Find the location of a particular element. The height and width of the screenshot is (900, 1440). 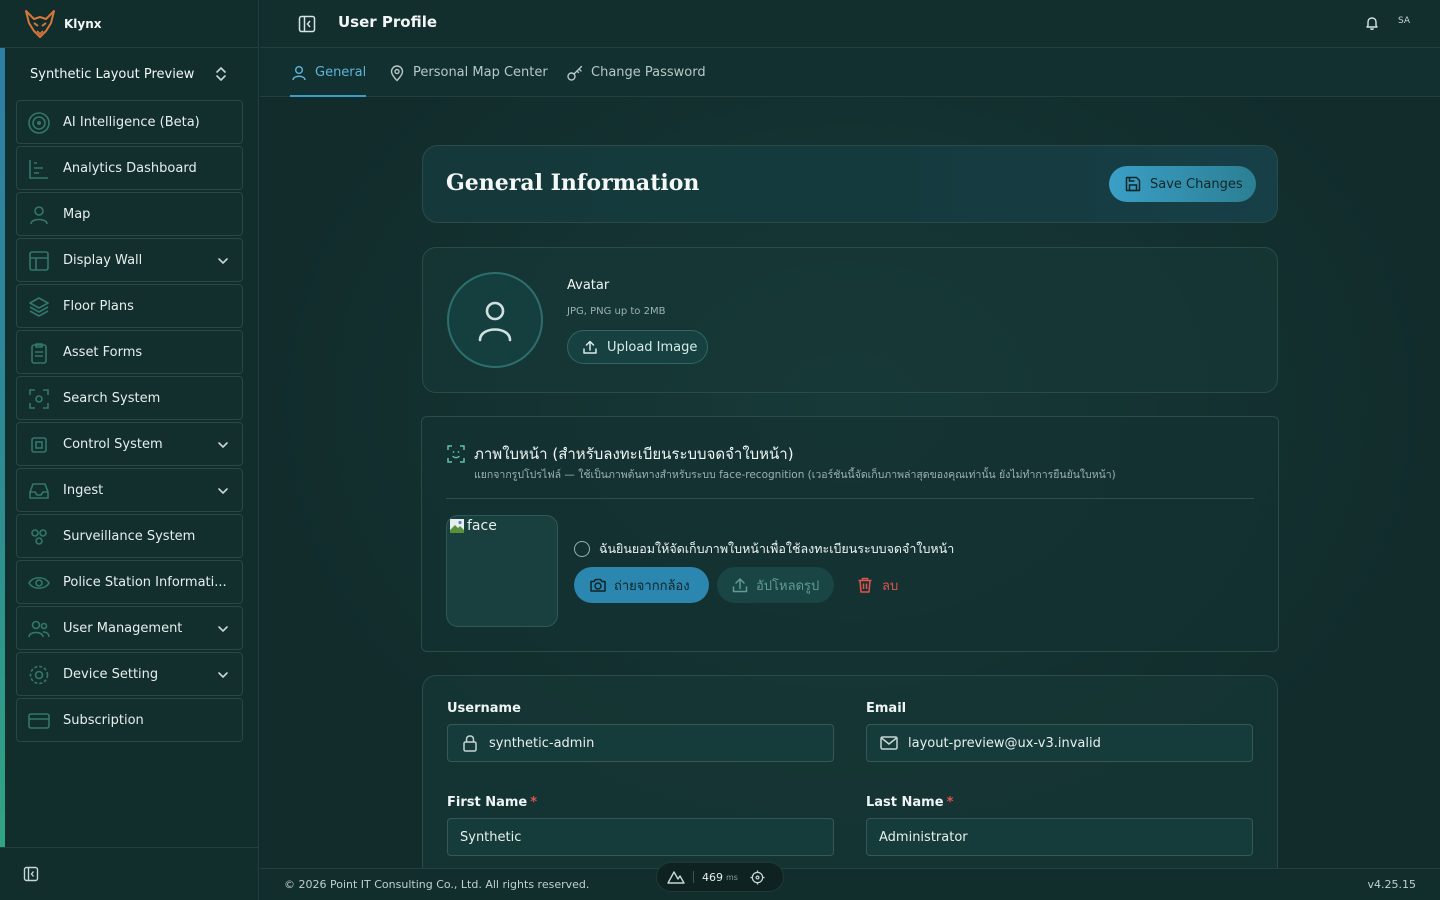

user-pin-icon is located at coordinates (39, 215).